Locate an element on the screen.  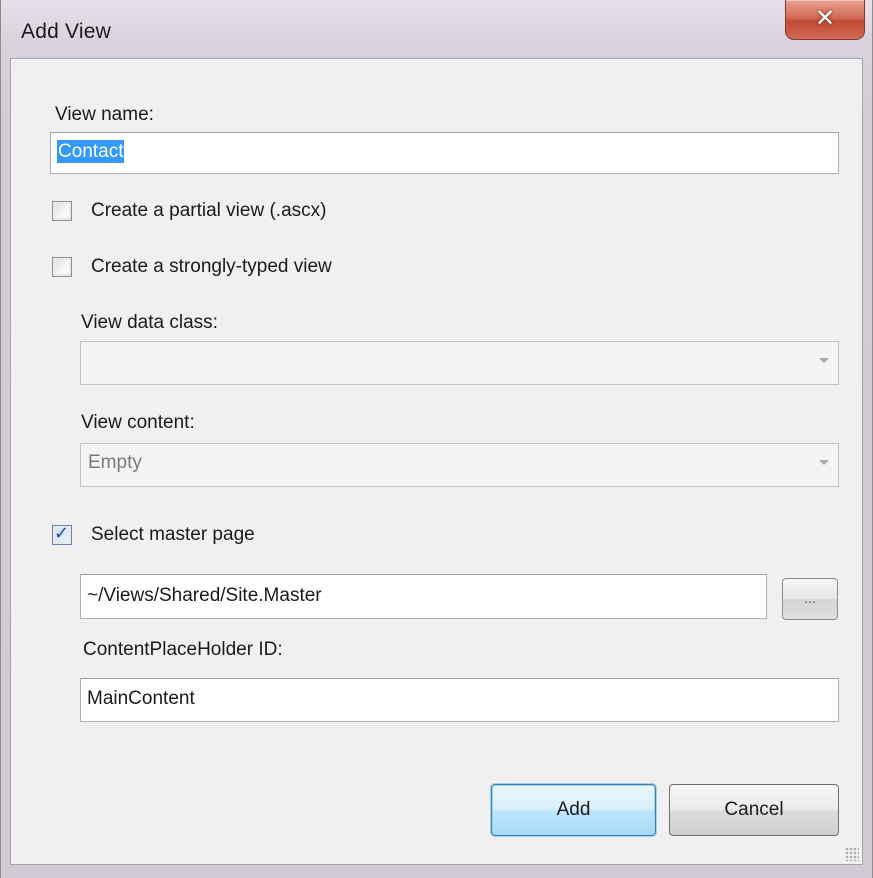
dialog-title: Add View is located at coordinates (66, 31).